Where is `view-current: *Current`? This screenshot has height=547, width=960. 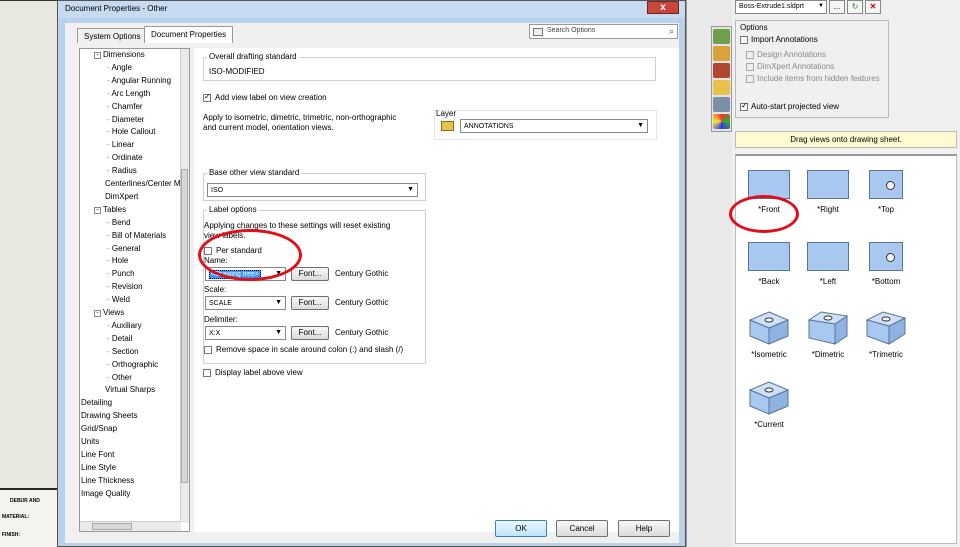 view-current: *Current is located at coordinates (769, 404).